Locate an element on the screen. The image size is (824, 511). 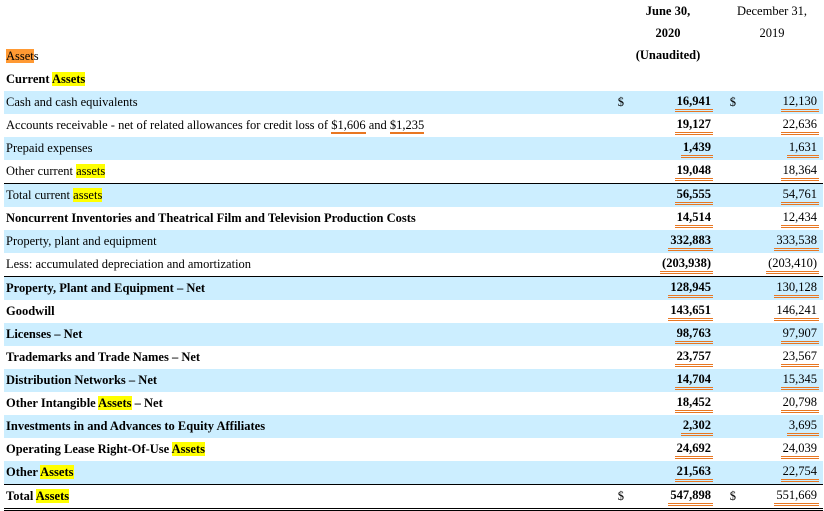
value-2020: 19,127 is located at coordinates (671, 125).